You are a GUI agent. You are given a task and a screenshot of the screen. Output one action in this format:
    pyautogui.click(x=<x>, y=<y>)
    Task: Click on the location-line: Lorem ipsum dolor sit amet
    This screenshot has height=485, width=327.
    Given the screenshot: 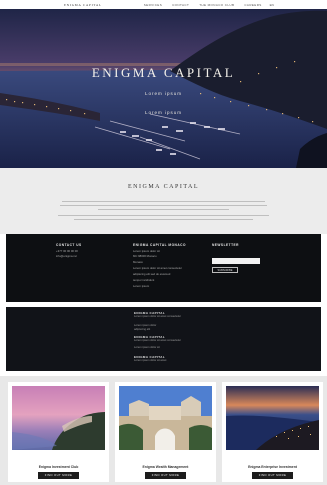 What is the action you would take?
    pyautogui.click(x=150, y=360)
    